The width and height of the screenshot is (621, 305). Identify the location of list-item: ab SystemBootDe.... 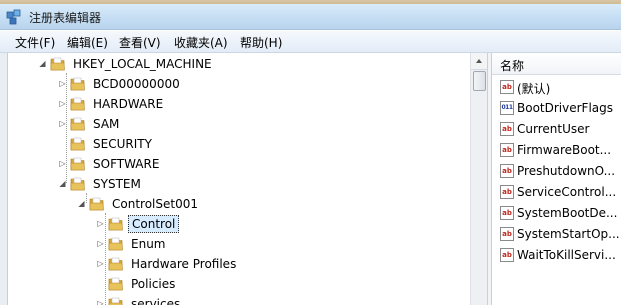
(556, 213).